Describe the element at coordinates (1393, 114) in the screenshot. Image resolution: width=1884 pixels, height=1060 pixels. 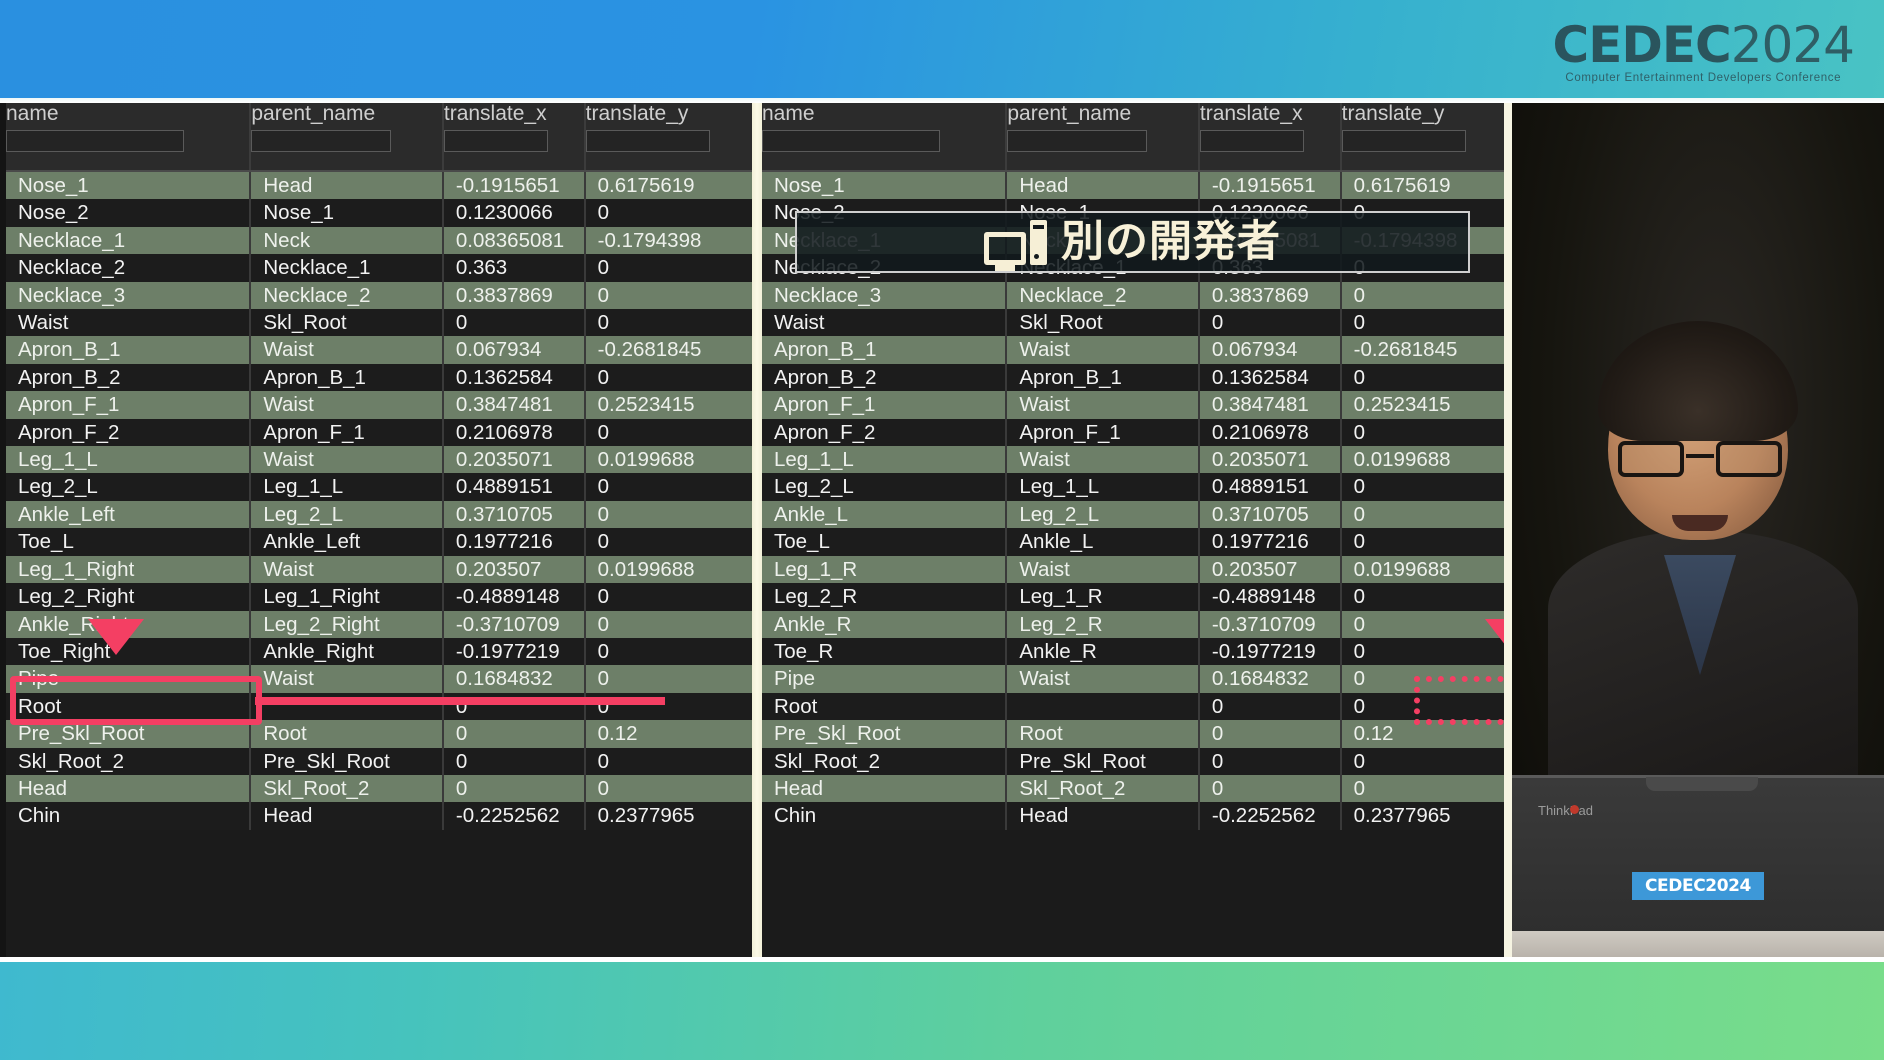
I see `header-label-translate-y-right: translate_y` at that location.